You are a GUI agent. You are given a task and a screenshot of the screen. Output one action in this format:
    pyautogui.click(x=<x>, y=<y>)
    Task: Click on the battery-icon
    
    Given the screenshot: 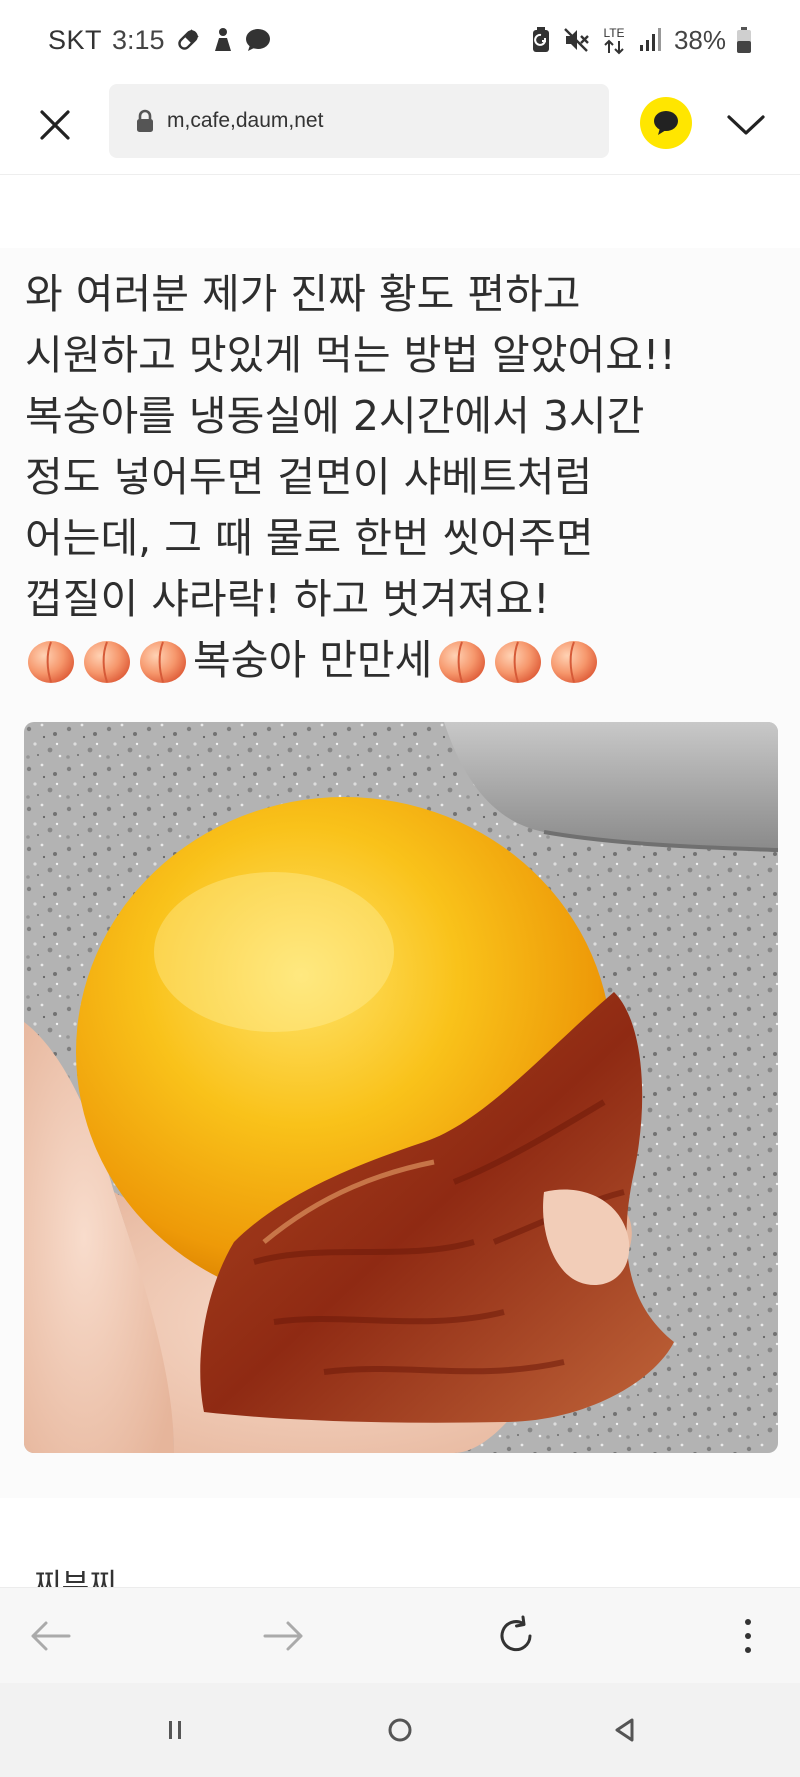 What is the action you would take?
    pyautogui.click(x=744, y=40)
    